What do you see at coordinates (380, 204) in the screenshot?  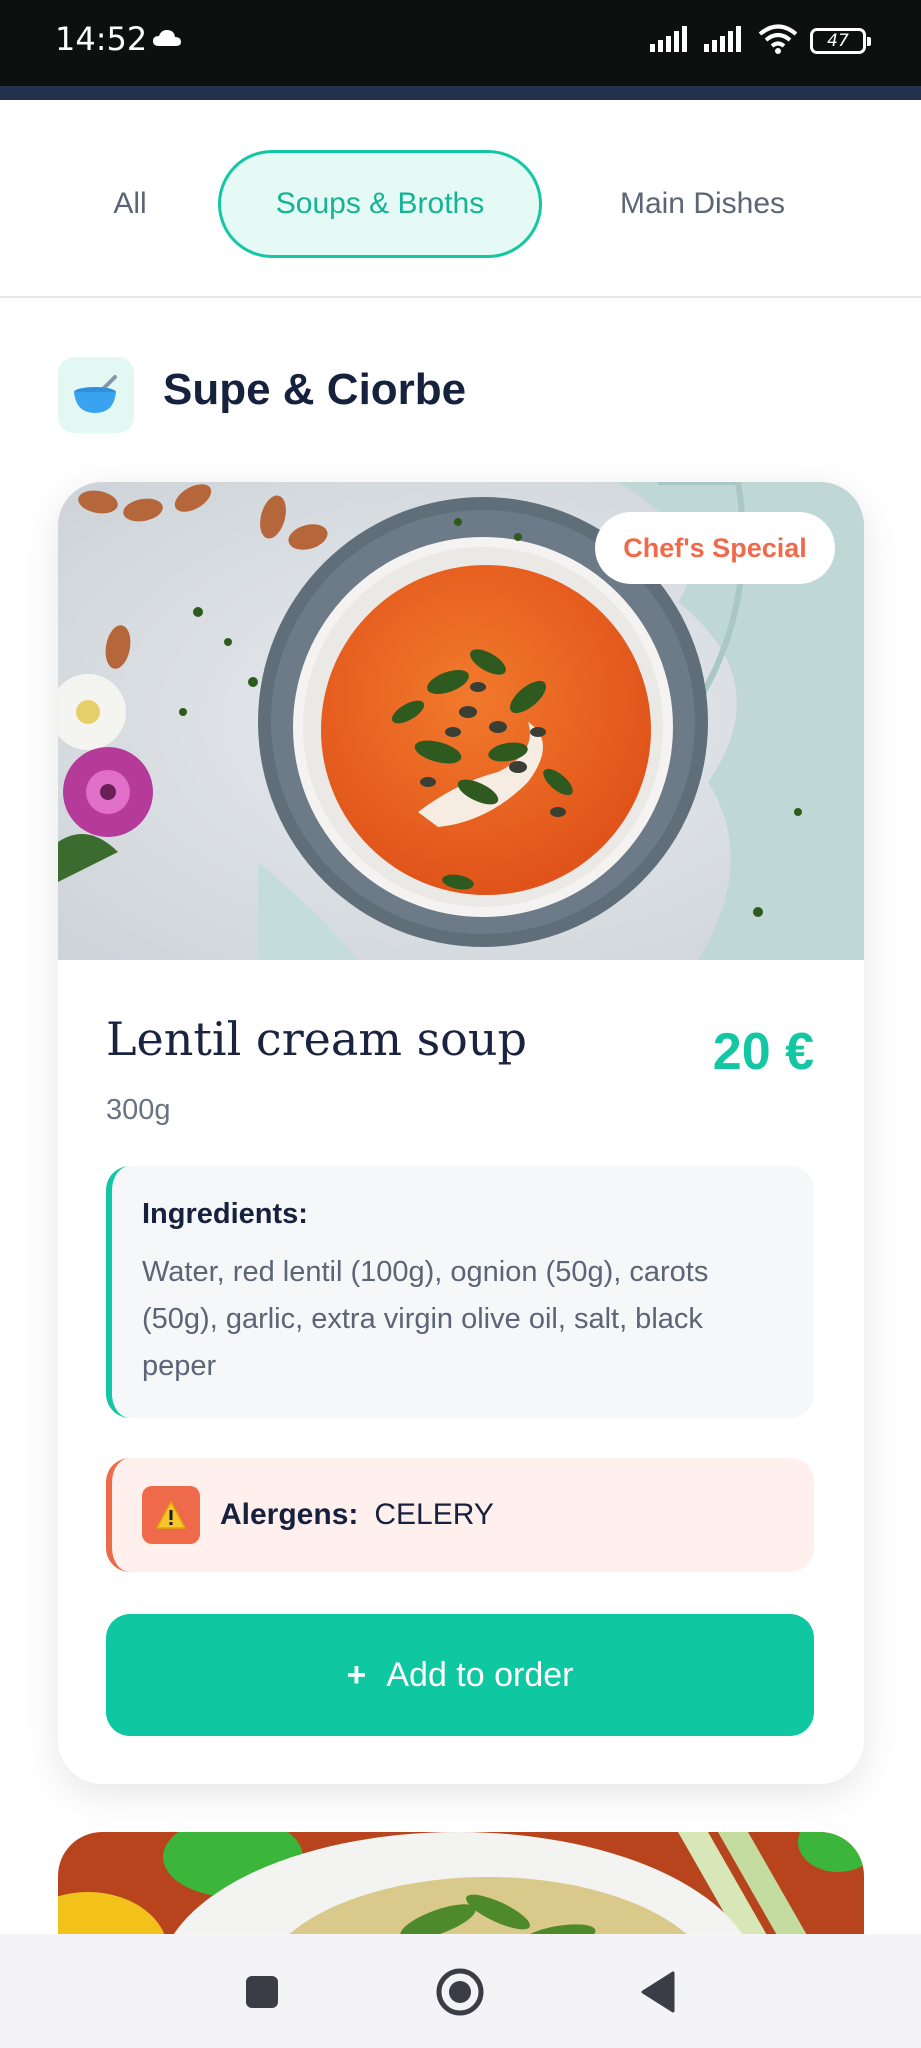 I see `tab-soups-broths: Soups & Broths` at bounding box center [380, 204].